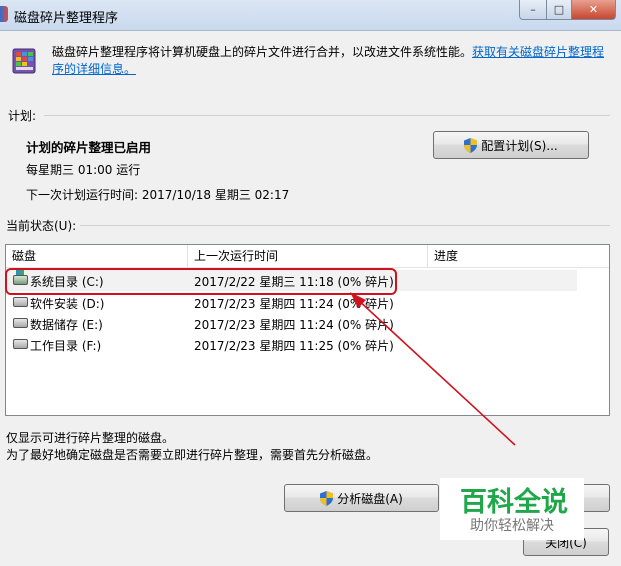 Image resolution: width=621 pixels, height=566 pixels. Describe the element at coordinates (22, 116) in the screenshot. I see `schedule-group-label: 计划:` at that location.